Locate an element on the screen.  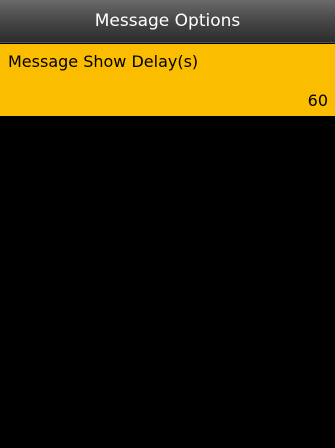
menu-item-label: Message Show Delay(s) is located at coordinates (103, 61).